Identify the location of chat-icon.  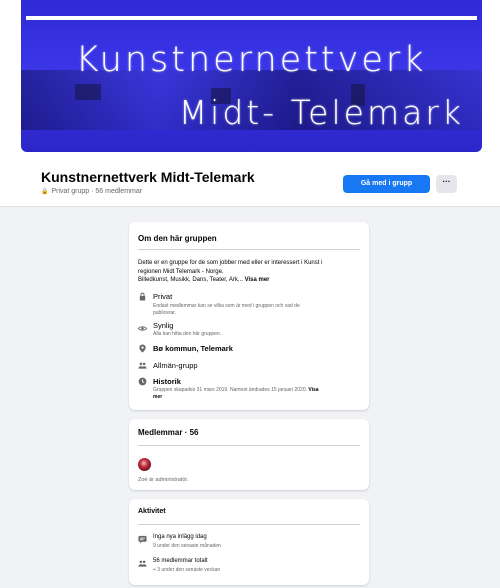
(142, 539).